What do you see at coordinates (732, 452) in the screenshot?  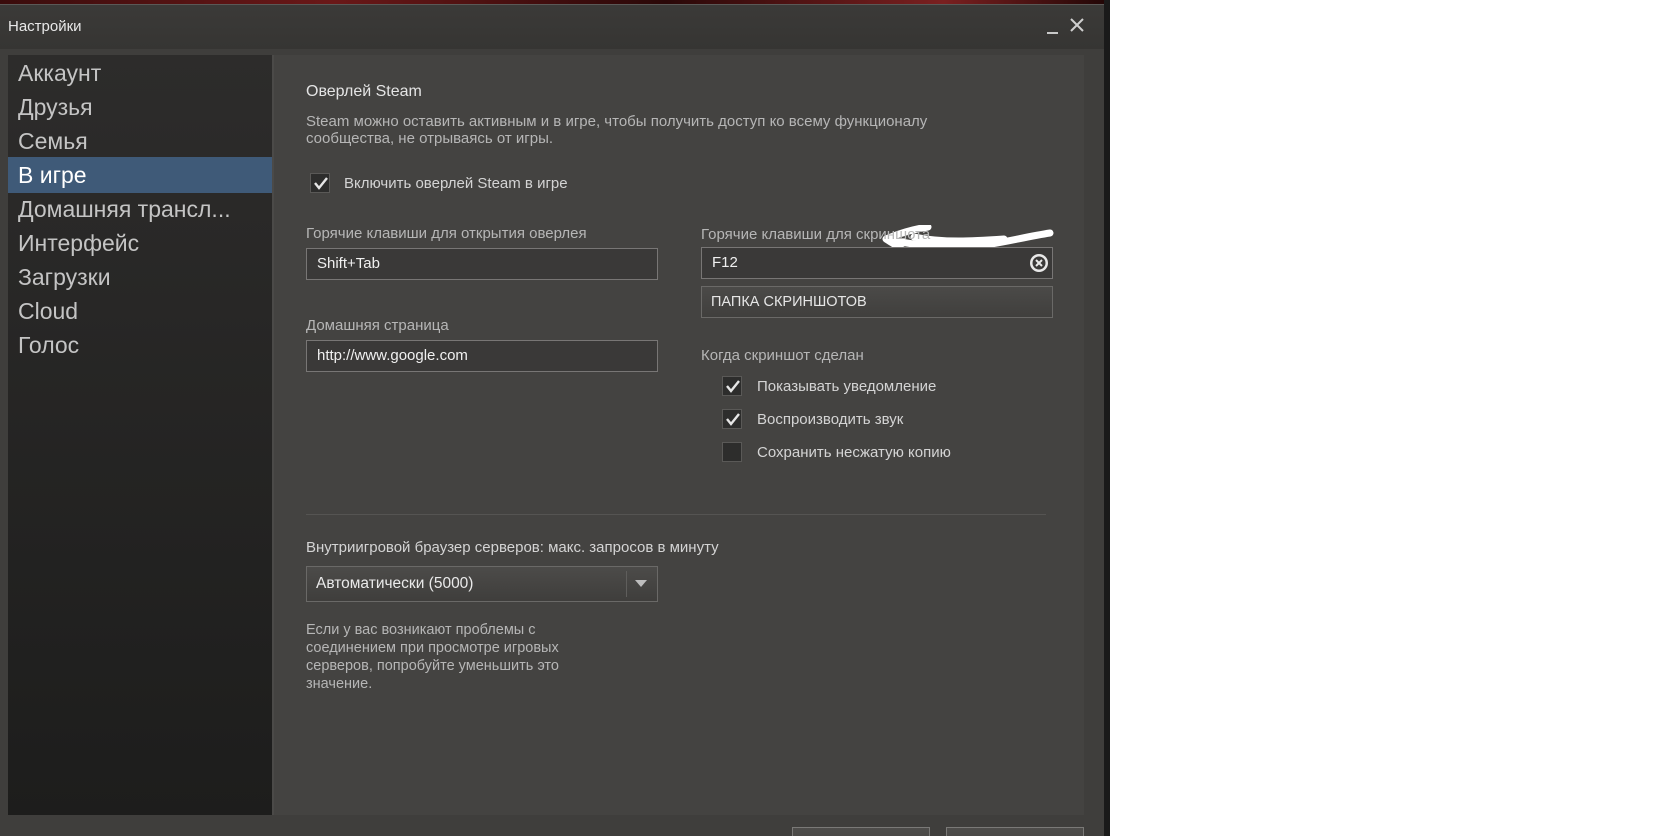 I see `save-uncompressed-checkbox` at bounding box center [732, 452].